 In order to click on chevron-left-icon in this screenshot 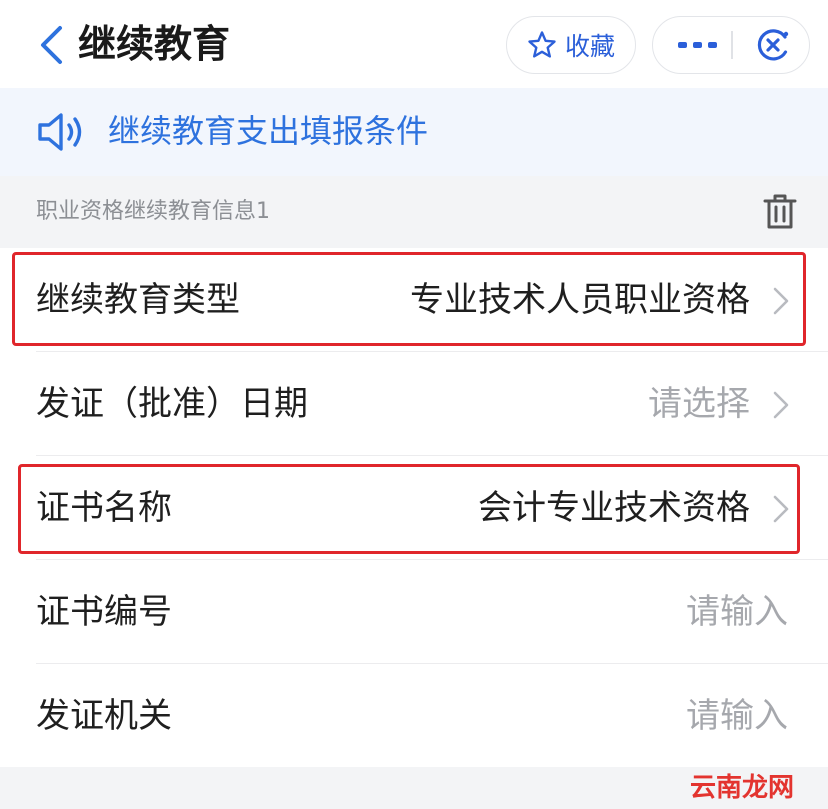, I will do `click(51, 45)`.